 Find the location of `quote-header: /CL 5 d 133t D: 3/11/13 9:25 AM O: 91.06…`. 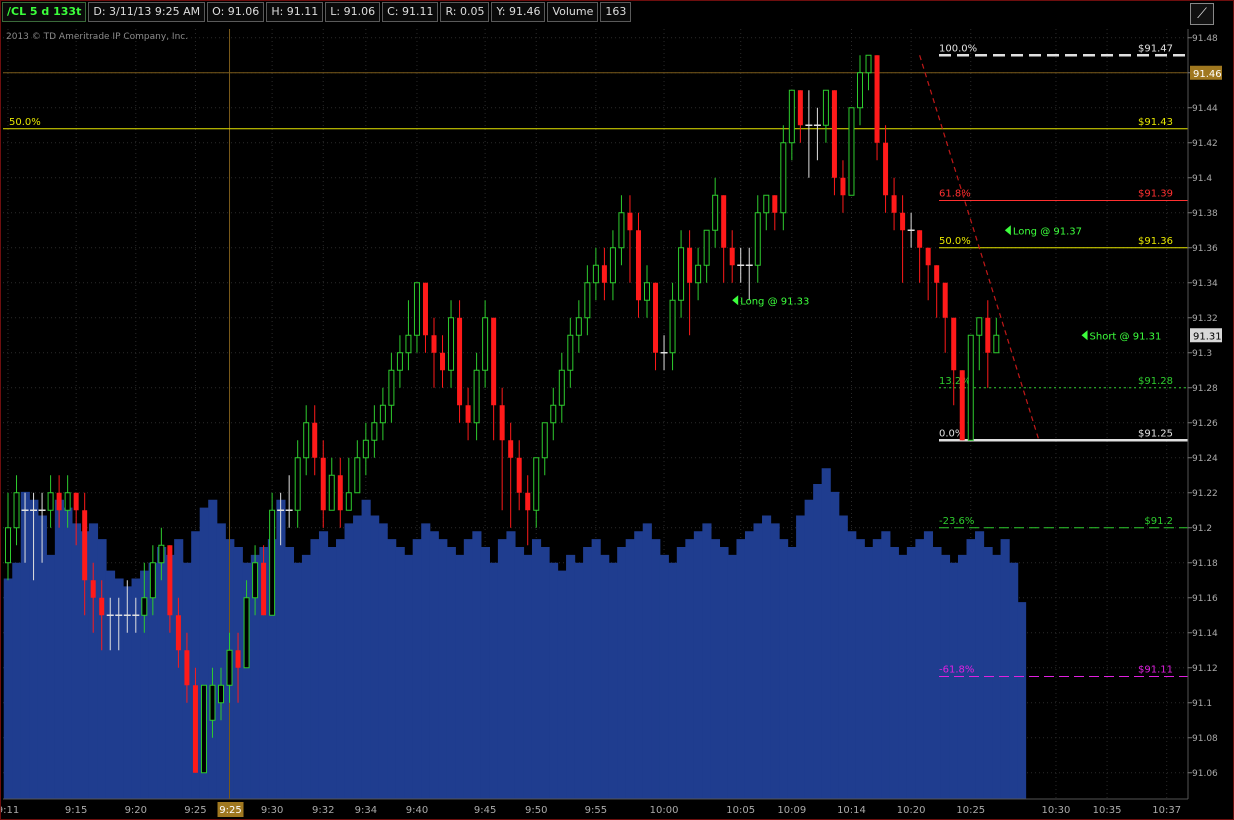

quote-header: /CL 5 d 133t D: 3/11/13 9:25 AM O: 91.06… is located at coordinates (317, 12).